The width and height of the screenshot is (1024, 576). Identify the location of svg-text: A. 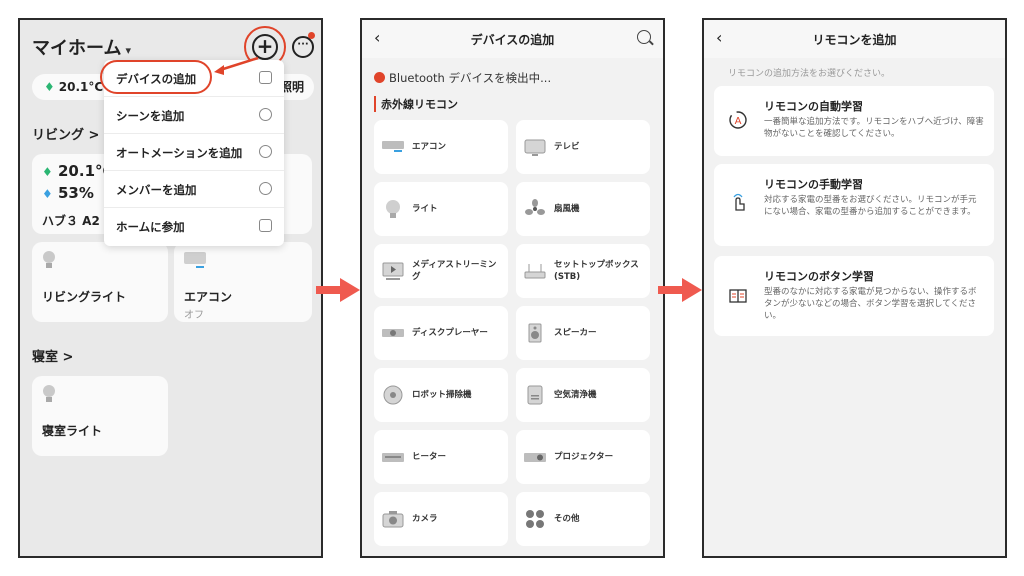
(738, 121).